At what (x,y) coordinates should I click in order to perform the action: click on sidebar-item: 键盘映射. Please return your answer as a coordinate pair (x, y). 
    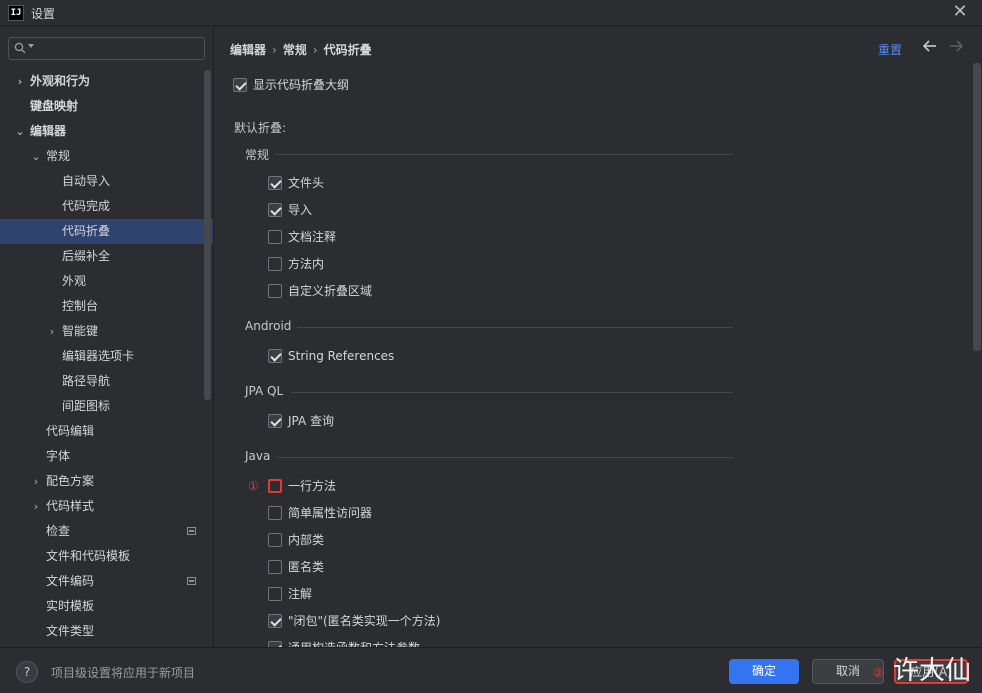
    Looking at the image, I should click on (106, 106).